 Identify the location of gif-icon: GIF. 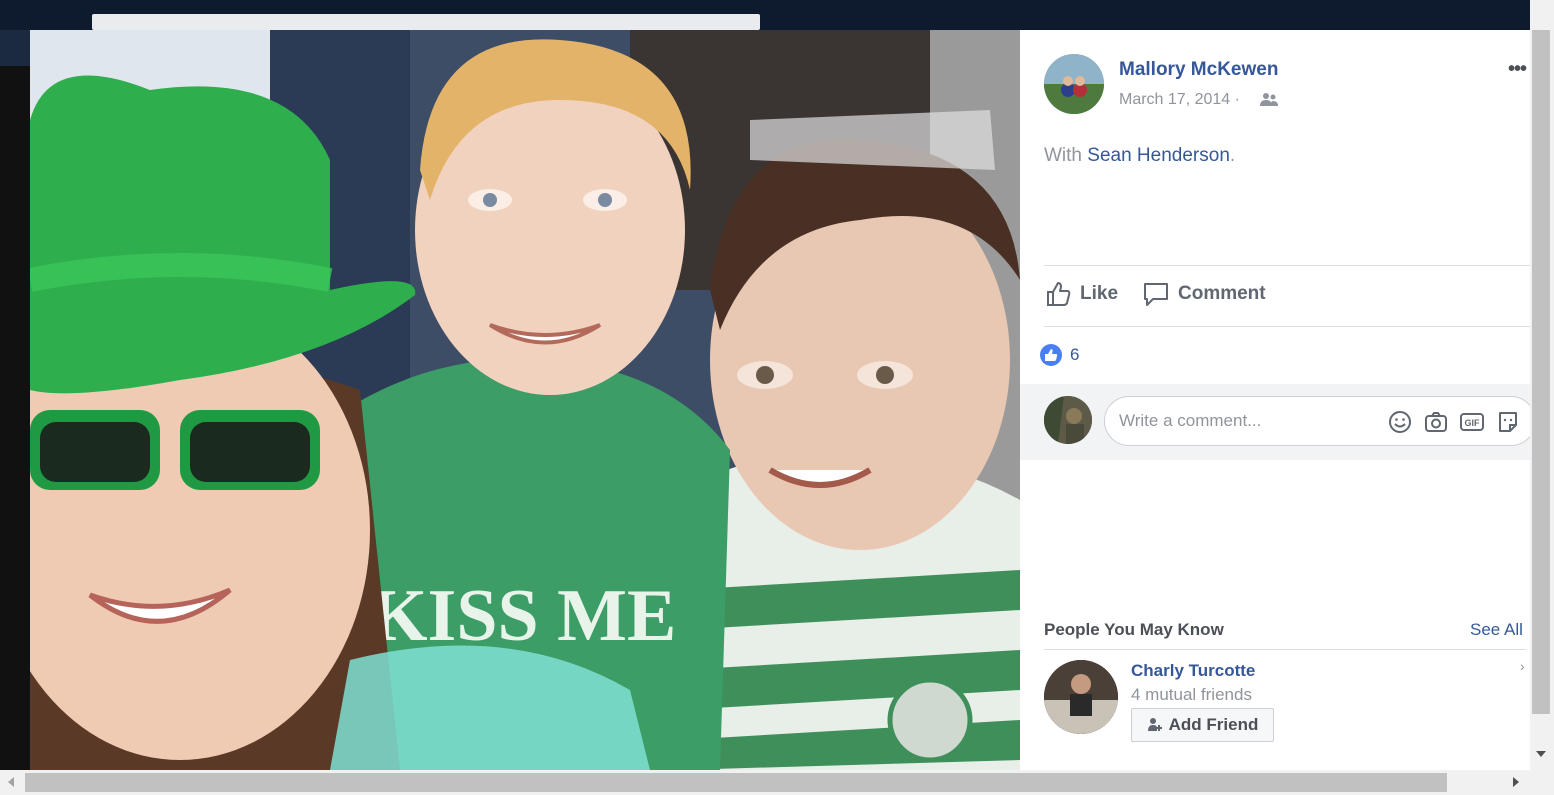
(1472, 422).